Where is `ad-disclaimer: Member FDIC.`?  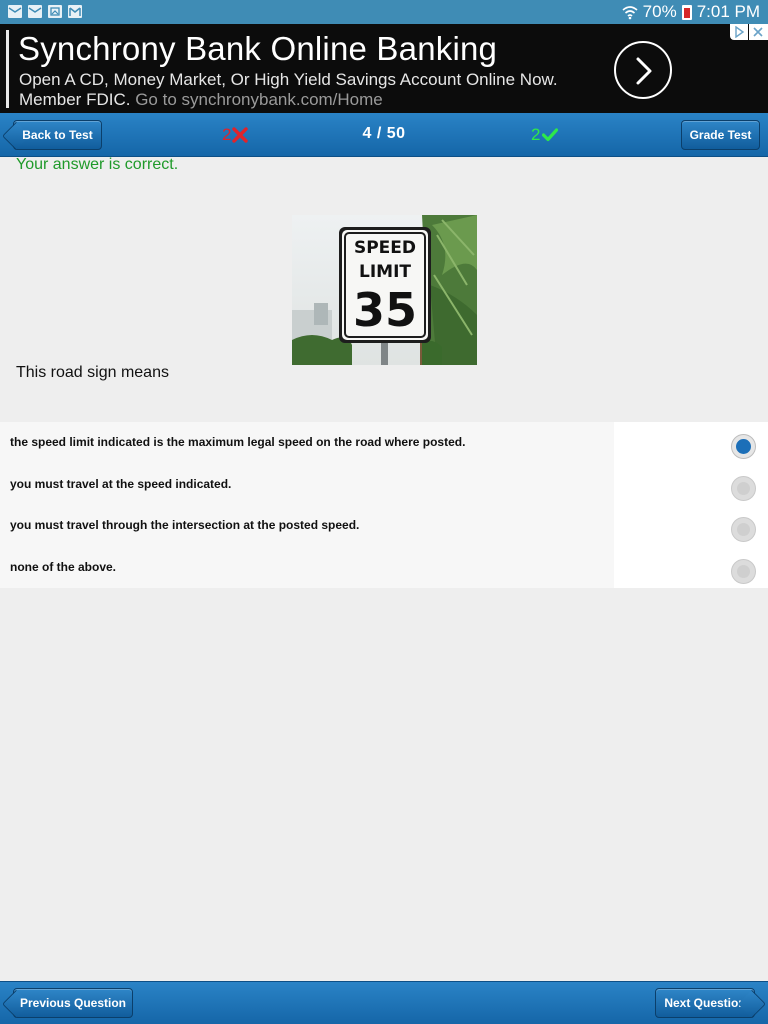 ad-disclaimer: Member FDIC. is located at coordinates (75, 99).